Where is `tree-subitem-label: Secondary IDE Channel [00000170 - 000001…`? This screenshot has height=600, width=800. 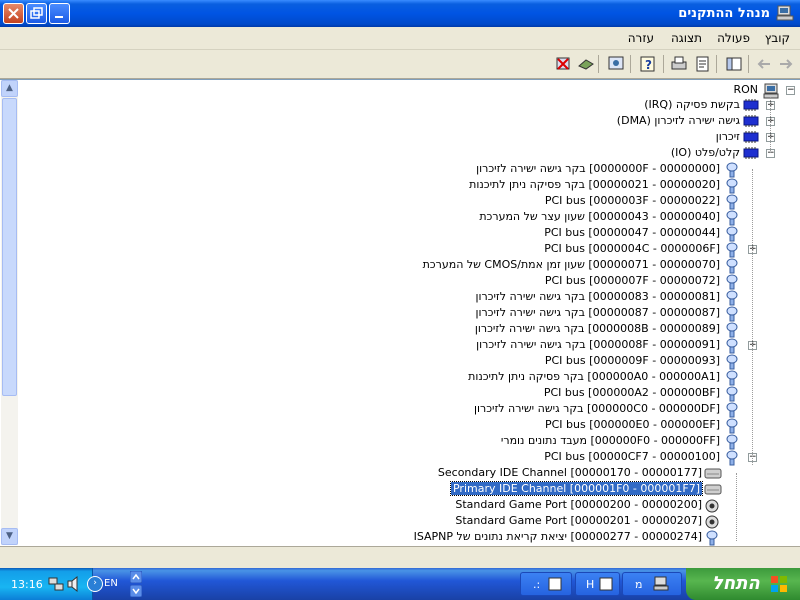
tree-subitem-label: Secondary IDE Channel [00000170 - 000001… is located at coordinates (570, 472).